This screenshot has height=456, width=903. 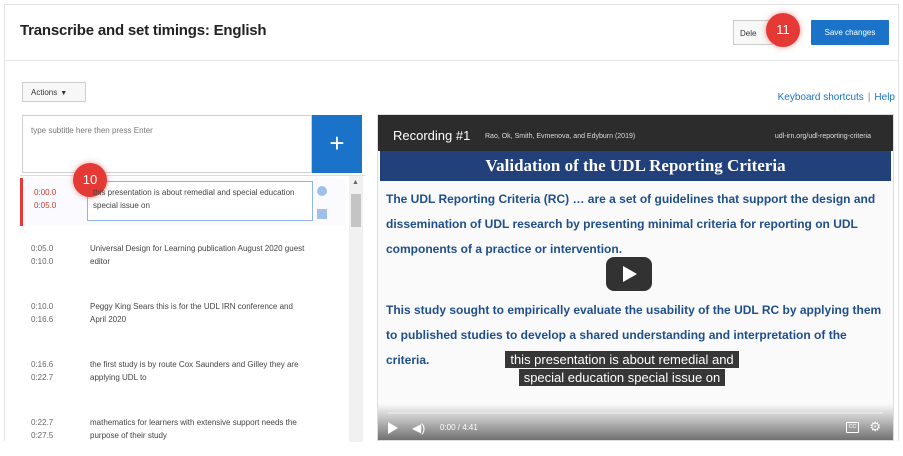 What do you see at coordinates (42, 429) in the screenshot?
I see `caption-timestamps: 0:22.7 0:27.5` at bounding box center [42, 429].